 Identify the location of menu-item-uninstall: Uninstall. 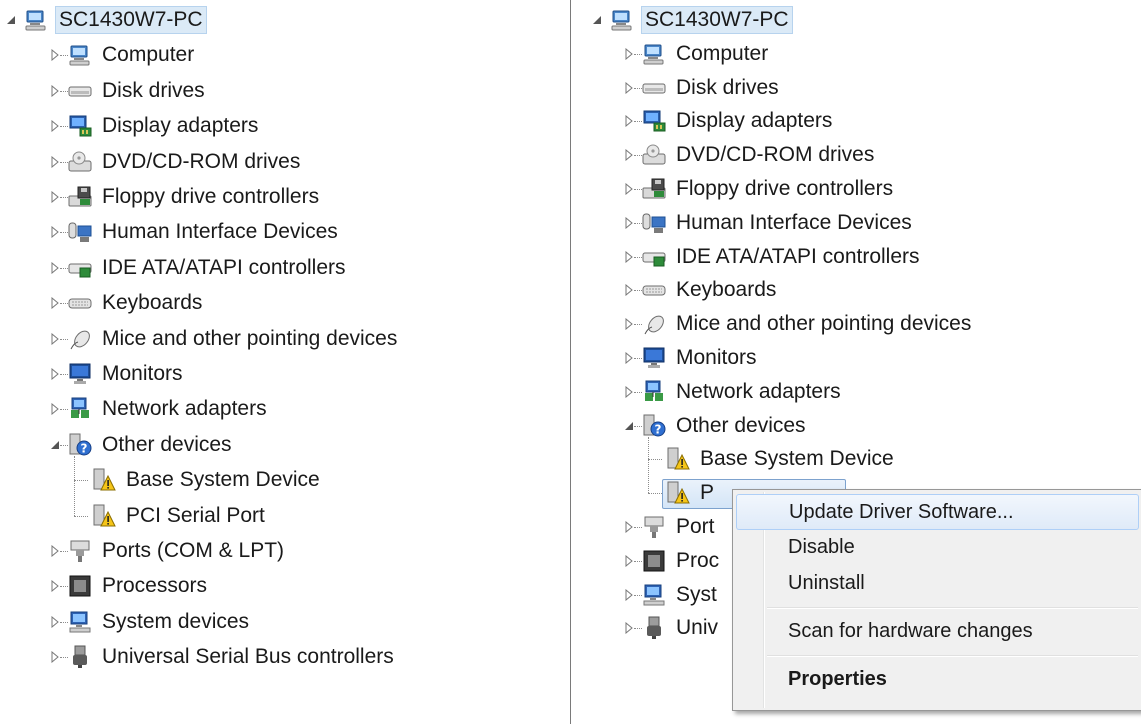
(937, 583).